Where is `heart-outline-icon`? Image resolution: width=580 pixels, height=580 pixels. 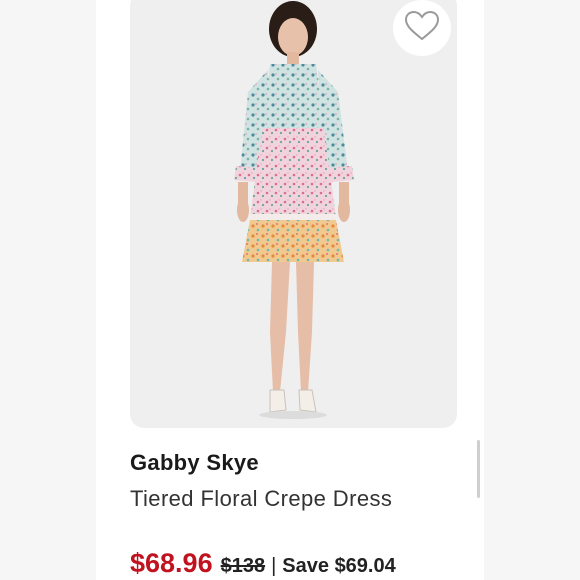
heart-outline-icon is located at coordinates (422, 28).